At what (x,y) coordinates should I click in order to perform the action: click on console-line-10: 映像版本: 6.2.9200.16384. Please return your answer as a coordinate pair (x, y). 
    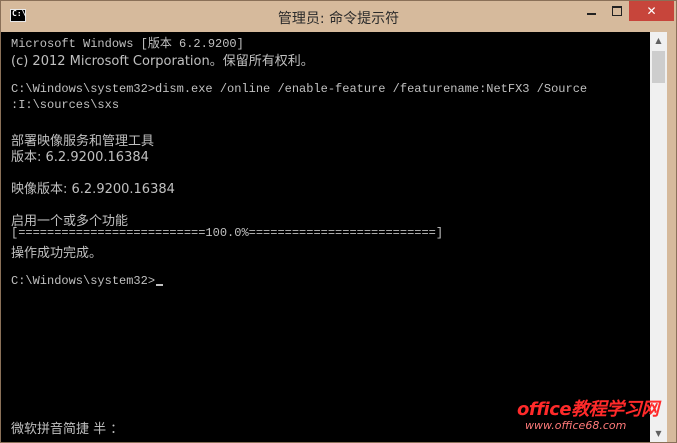
    Looking at the image, I should click on (93, 189).